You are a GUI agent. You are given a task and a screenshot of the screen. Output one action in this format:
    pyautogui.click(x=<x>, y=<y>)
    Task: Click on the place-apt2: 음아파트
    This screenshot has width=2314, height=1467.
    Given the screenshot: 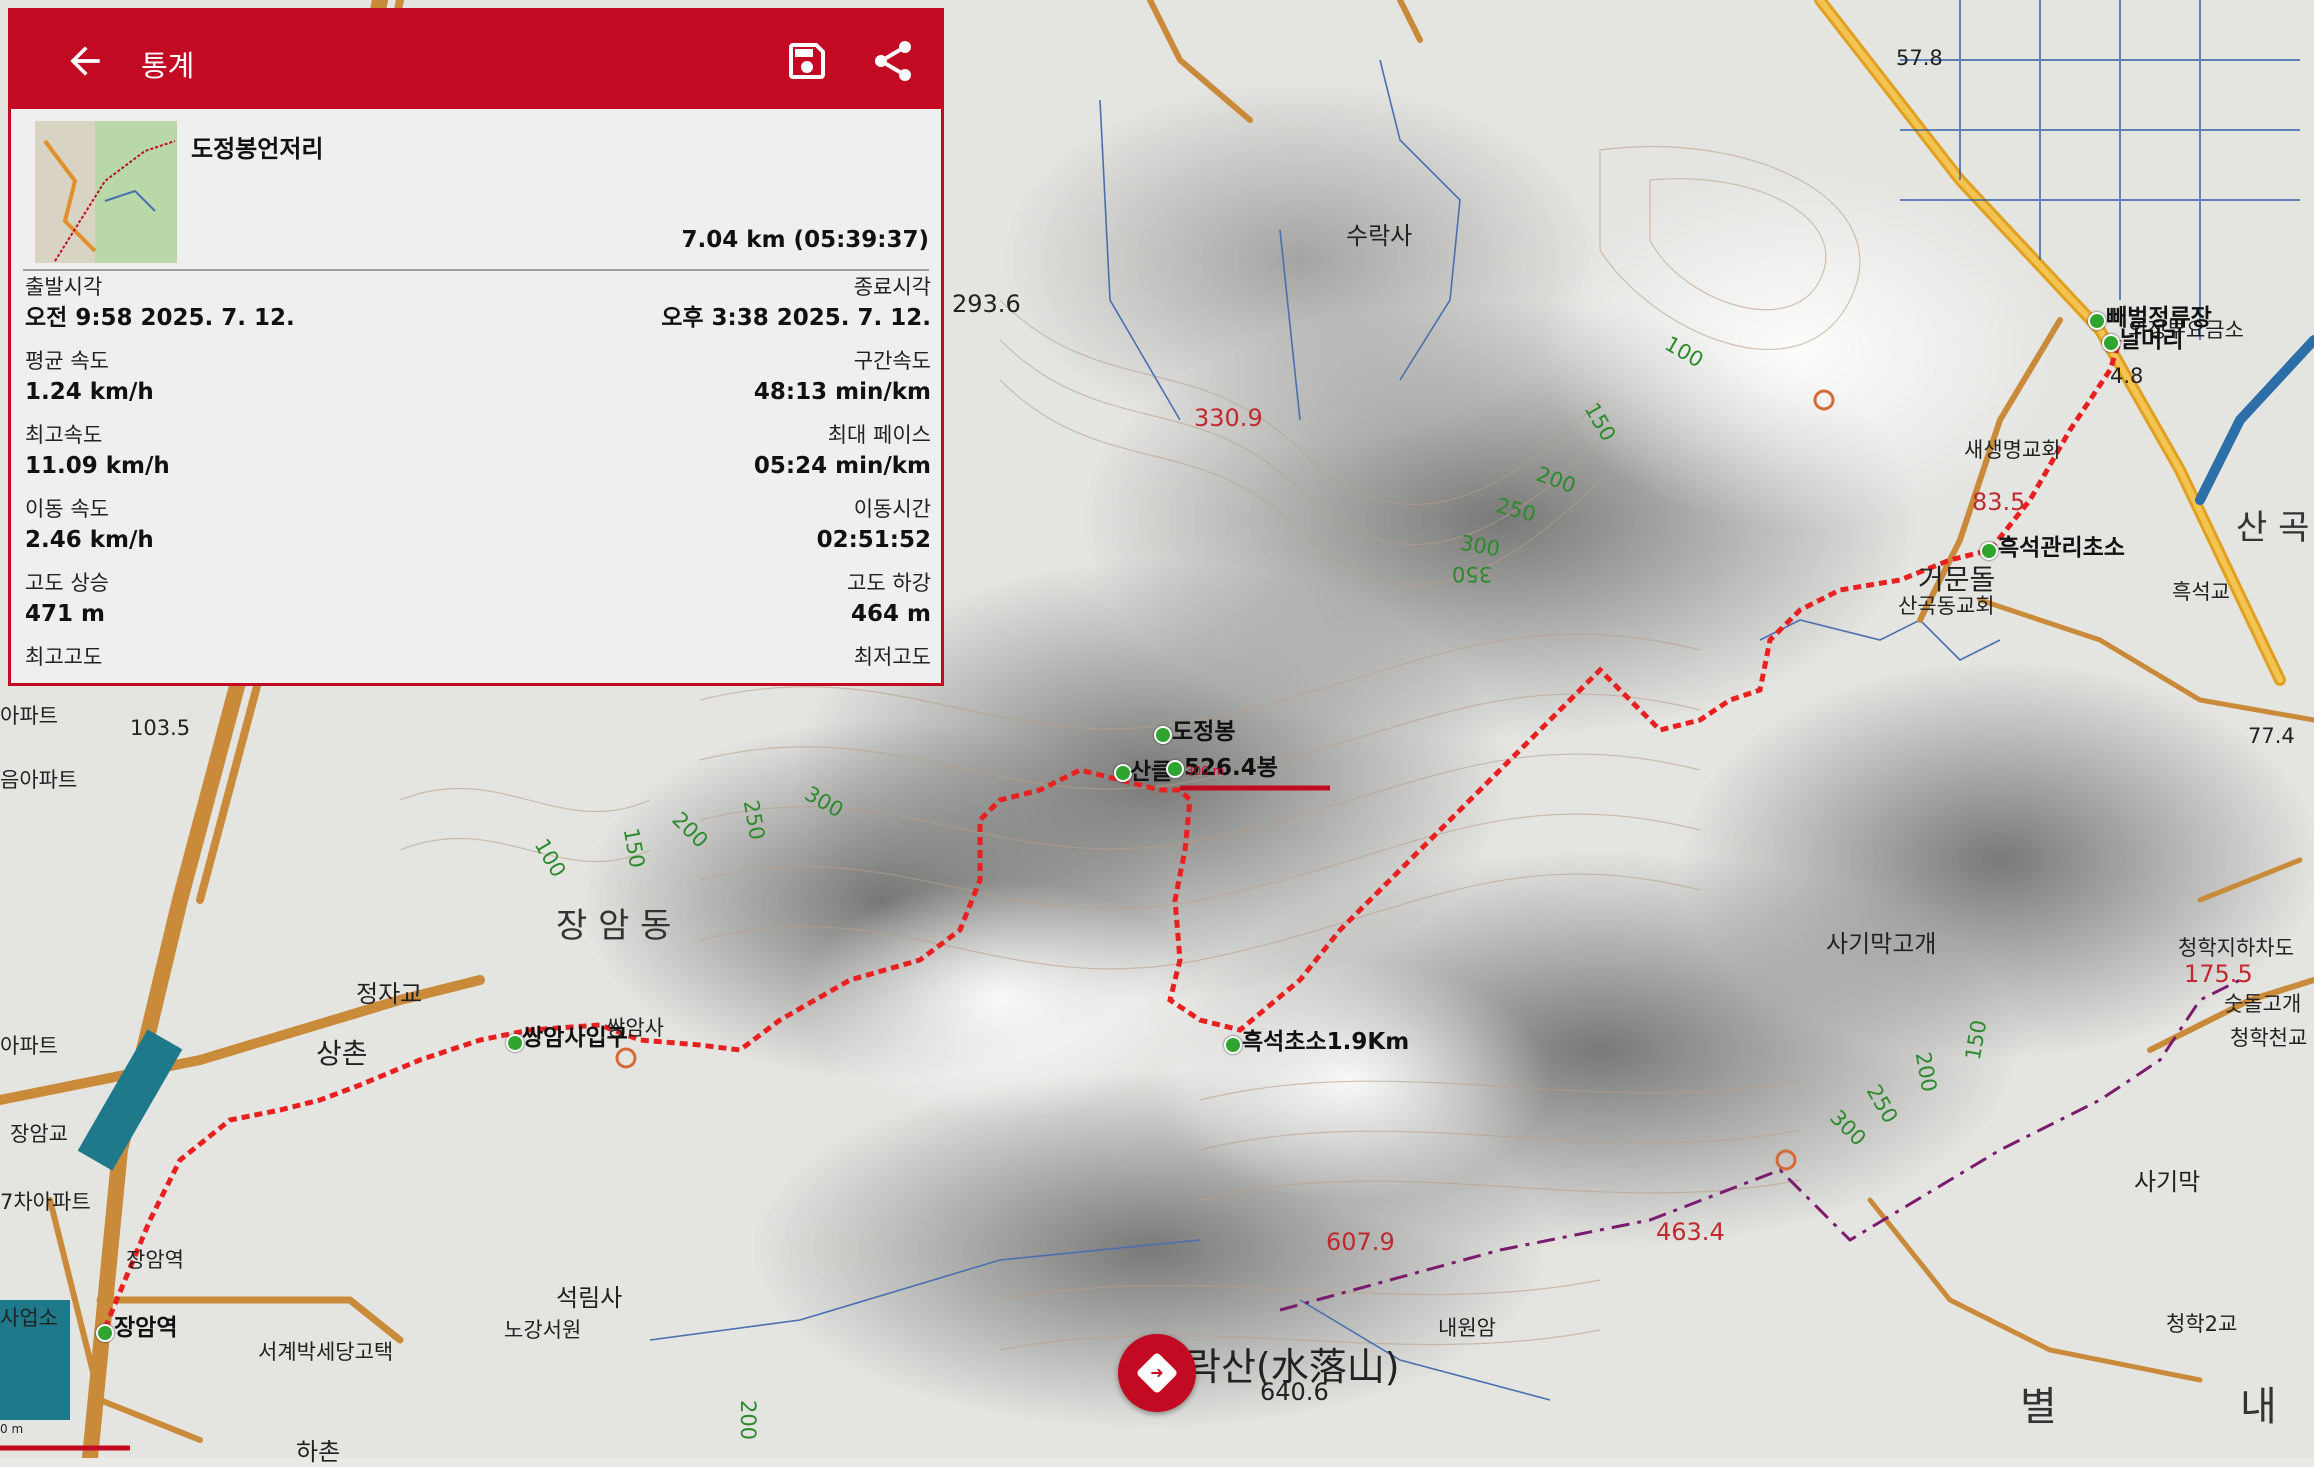 What is the action you would take?
    pyautogui.click(x=39, y=780)
    